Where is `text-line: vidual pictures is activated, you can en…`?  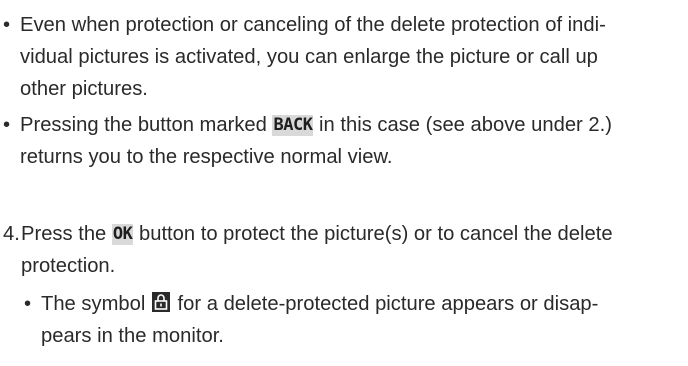
text-line: vidual pictures is activated, you can en… is located at coordinates (309, 57).